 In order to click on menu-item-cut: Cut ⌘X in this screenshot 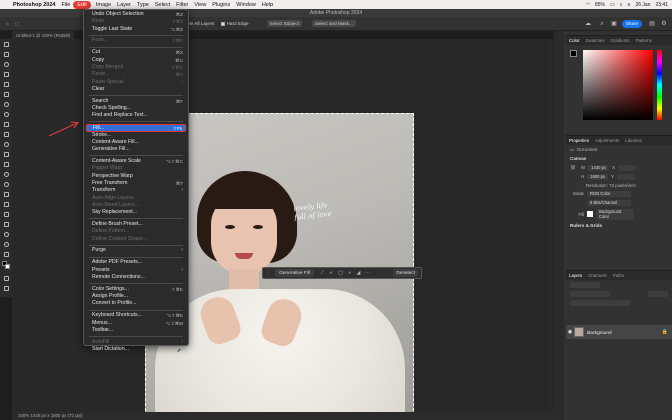, I will do `click(136, 52)`.